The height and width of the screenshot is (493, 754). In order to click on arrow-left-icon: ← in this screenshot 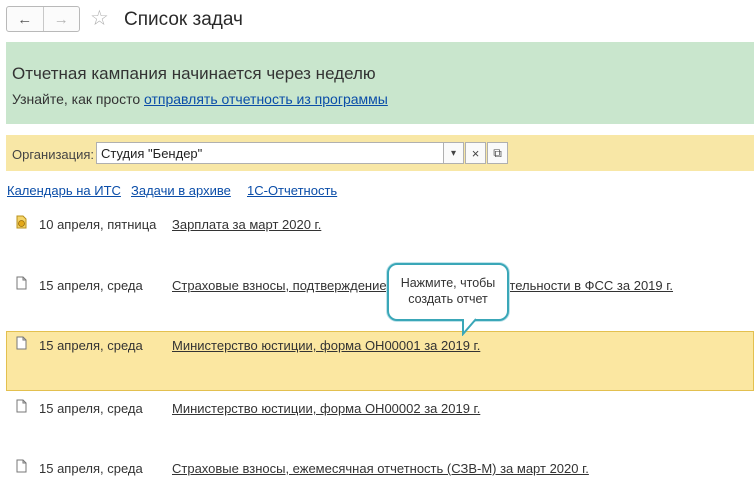, I will do `click(25, 19)`.